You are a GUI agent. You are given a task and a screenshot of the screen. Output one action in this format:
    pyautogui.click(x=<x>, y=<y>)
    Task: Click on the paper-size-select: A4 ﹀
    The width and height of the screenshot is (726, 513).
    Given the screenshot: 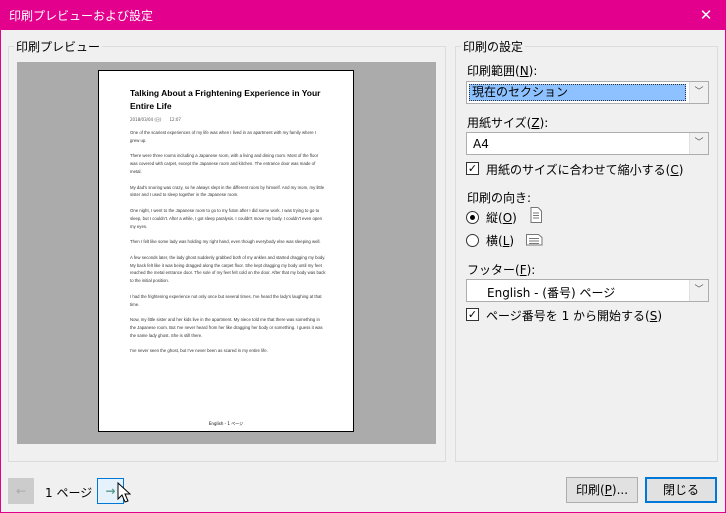 What is the action you would take?
    pyautogui.click(x=587, y=143)
    